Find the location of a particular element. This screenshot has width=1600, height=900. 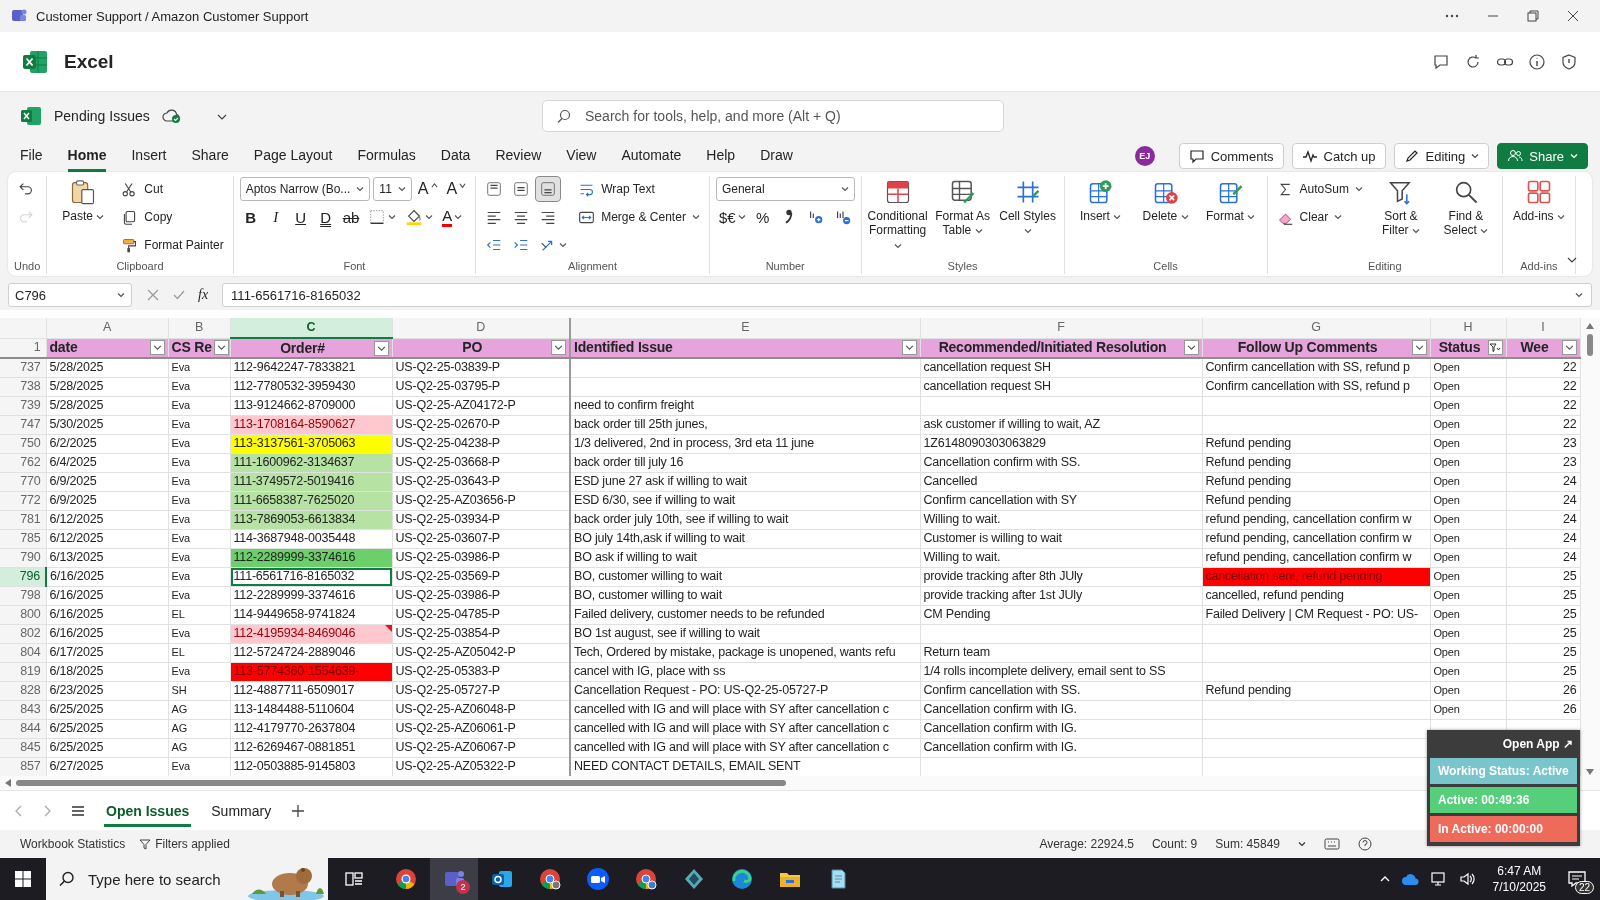

strikethrough-button: ab is located at coordinates (351, 217).